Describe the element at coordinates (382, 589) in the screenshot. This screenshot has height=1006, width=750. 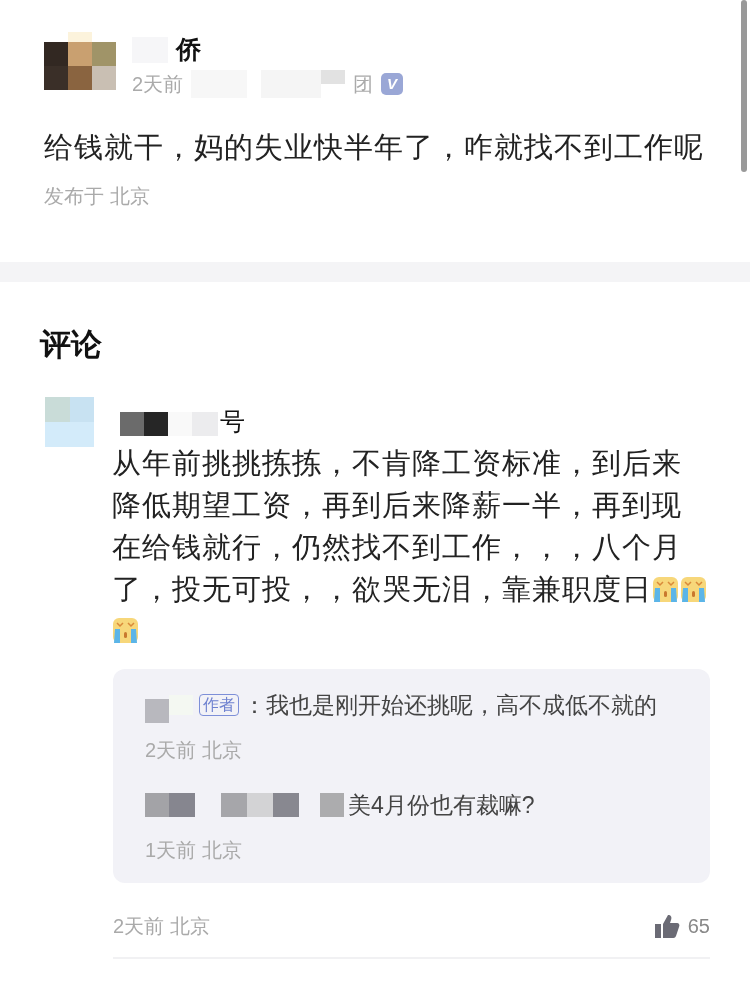
I see `comment-text: 了，投无可投，，欲哭无泪，靠兼职度日` at that location.